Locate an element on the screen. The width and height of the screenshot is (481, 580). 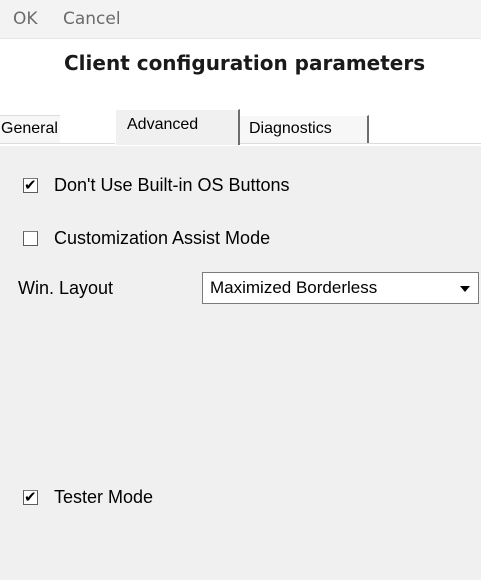
win-layout-label: Win. Layout is located at coordinates (66, 288).